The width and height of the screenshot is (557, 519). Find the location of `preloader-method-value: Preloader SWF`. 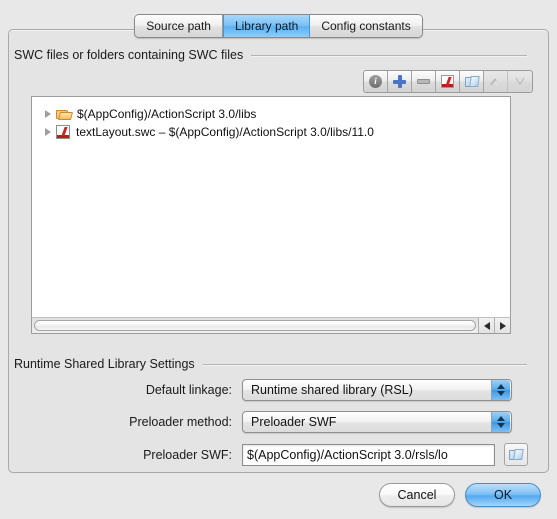

preloader-method-value: Preloader SWF is located at coordinates (294, 422).